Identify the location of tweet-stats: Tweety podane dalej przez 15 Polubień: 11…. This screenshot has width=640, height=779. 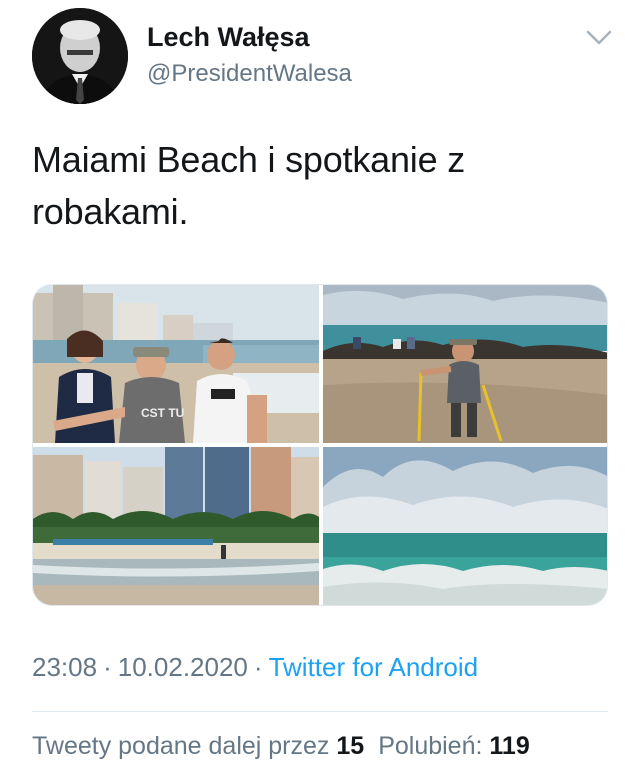
(281, 746).